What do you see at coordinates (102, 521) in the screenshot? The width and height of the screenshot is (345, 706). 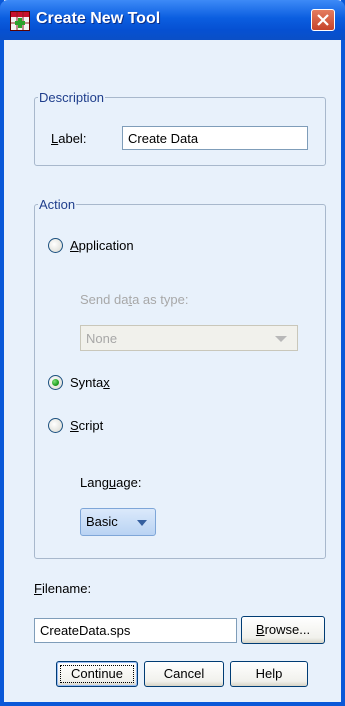 I see `language-value: Basic` at bounding box center [102, 521].